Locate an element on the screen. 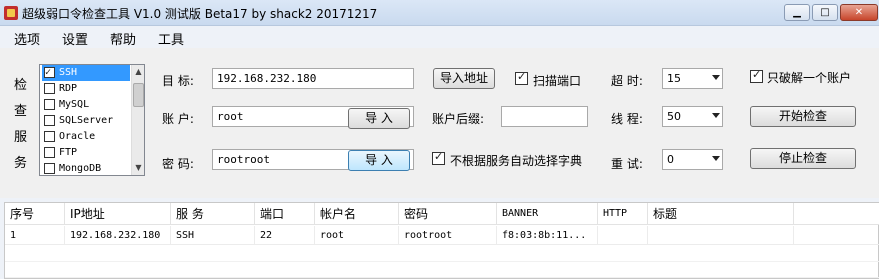 The height and width of the screenshot is (279, 879). service-item-sqlserver: SQLServer is located at coordinates (86, 121).